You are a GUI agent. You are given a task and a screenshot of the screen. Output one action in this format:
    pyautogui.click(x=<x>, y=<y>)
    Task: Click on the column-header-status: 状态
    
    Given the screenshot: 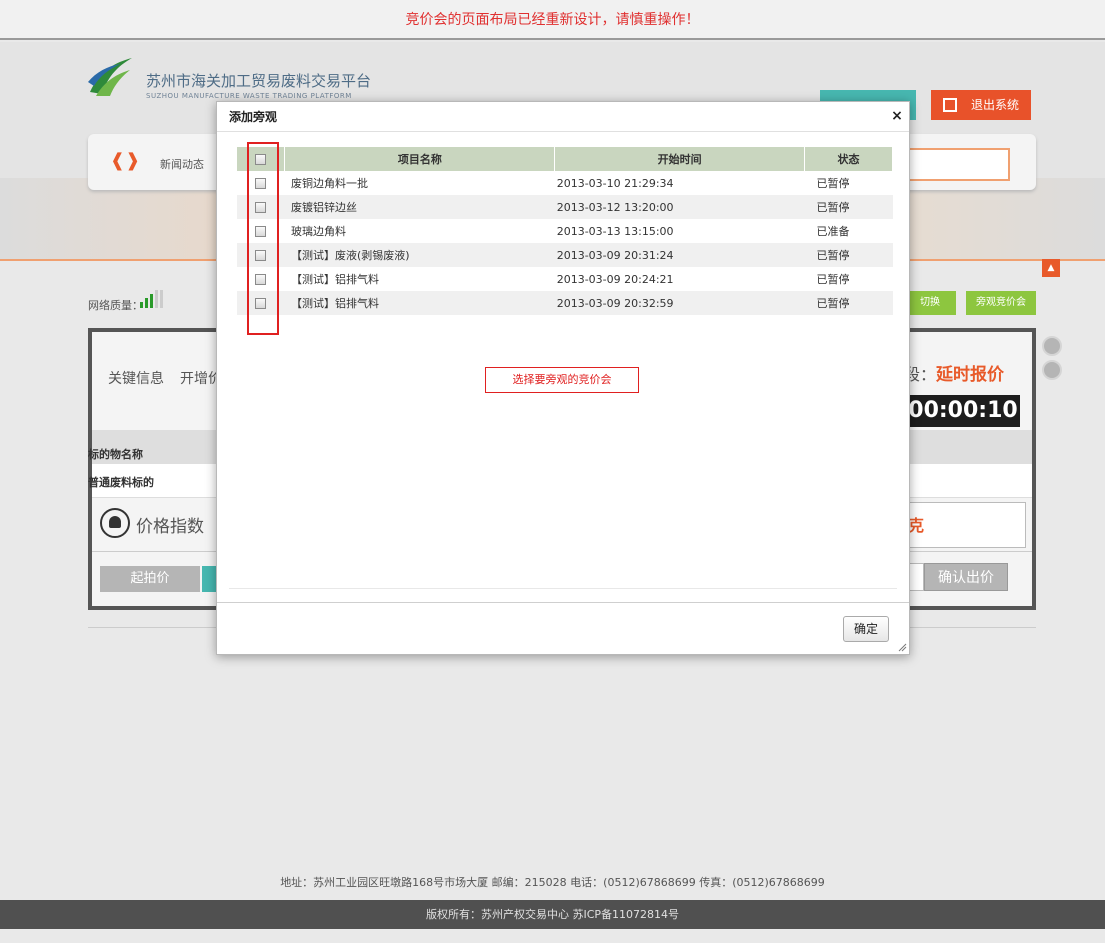 What is the action you would take?
    pyautogui.click(x=848, y=159)
    